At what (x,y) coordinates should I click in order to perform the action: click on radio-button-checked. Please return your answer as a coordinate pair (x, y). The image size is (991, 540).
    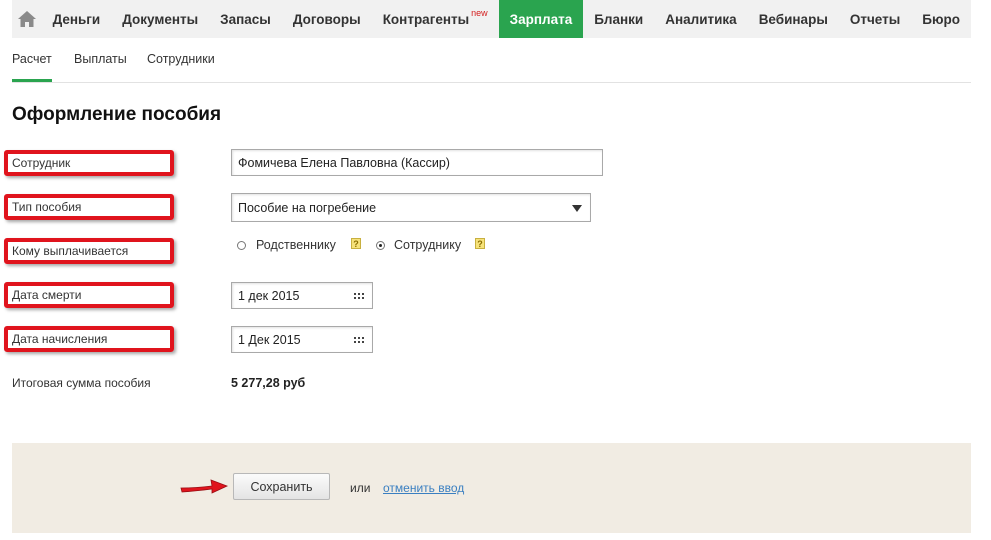
    Looking at the image, I should click on (380, 245).